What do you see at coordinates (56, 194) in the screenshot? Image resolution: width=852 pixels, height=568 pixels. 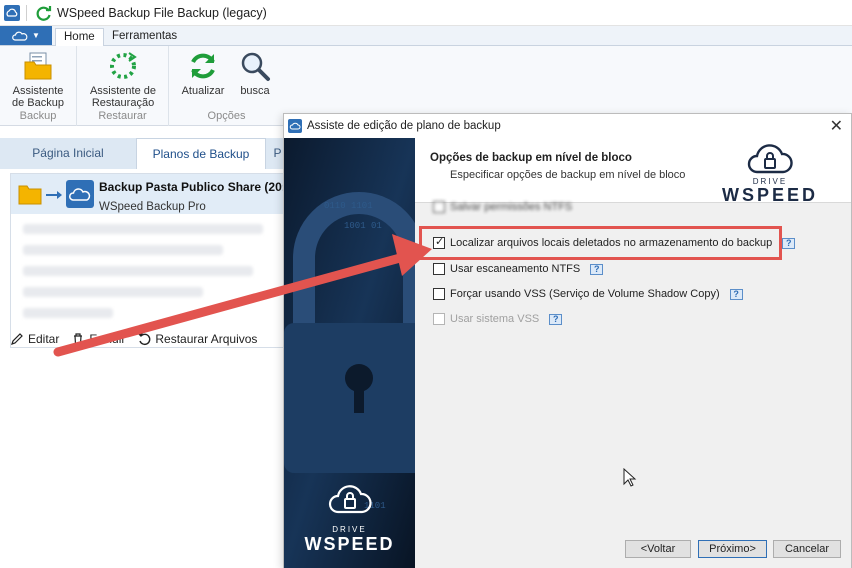 I see `folder-to-cloud-icon` at bounding box center [56, 194].